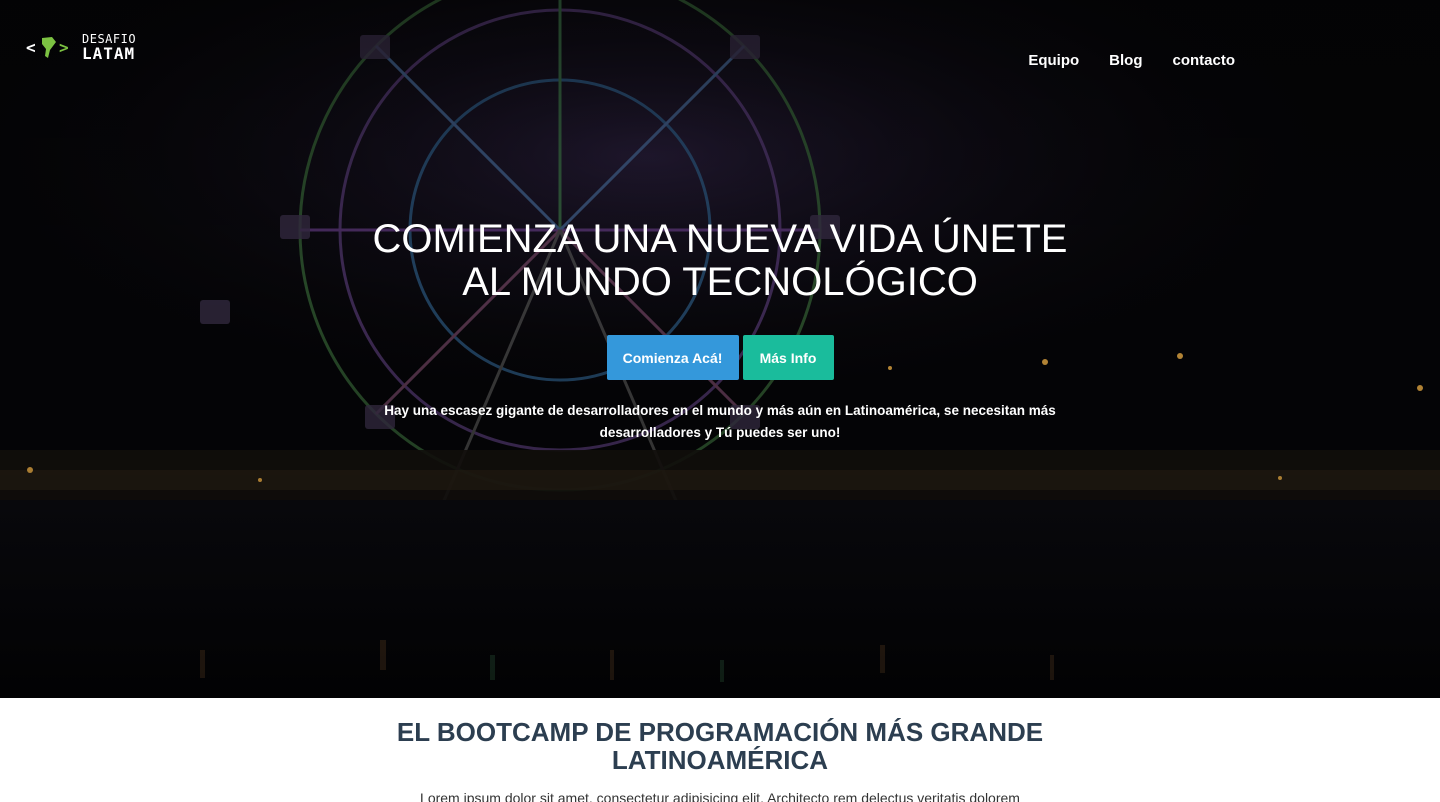 The width and height of the screenshot is (1440, 802). What do you see at coordinates (109, 53) in the screenshot?
I see `logo-text-bottom: LATAM` at bounding box center [109, 53].